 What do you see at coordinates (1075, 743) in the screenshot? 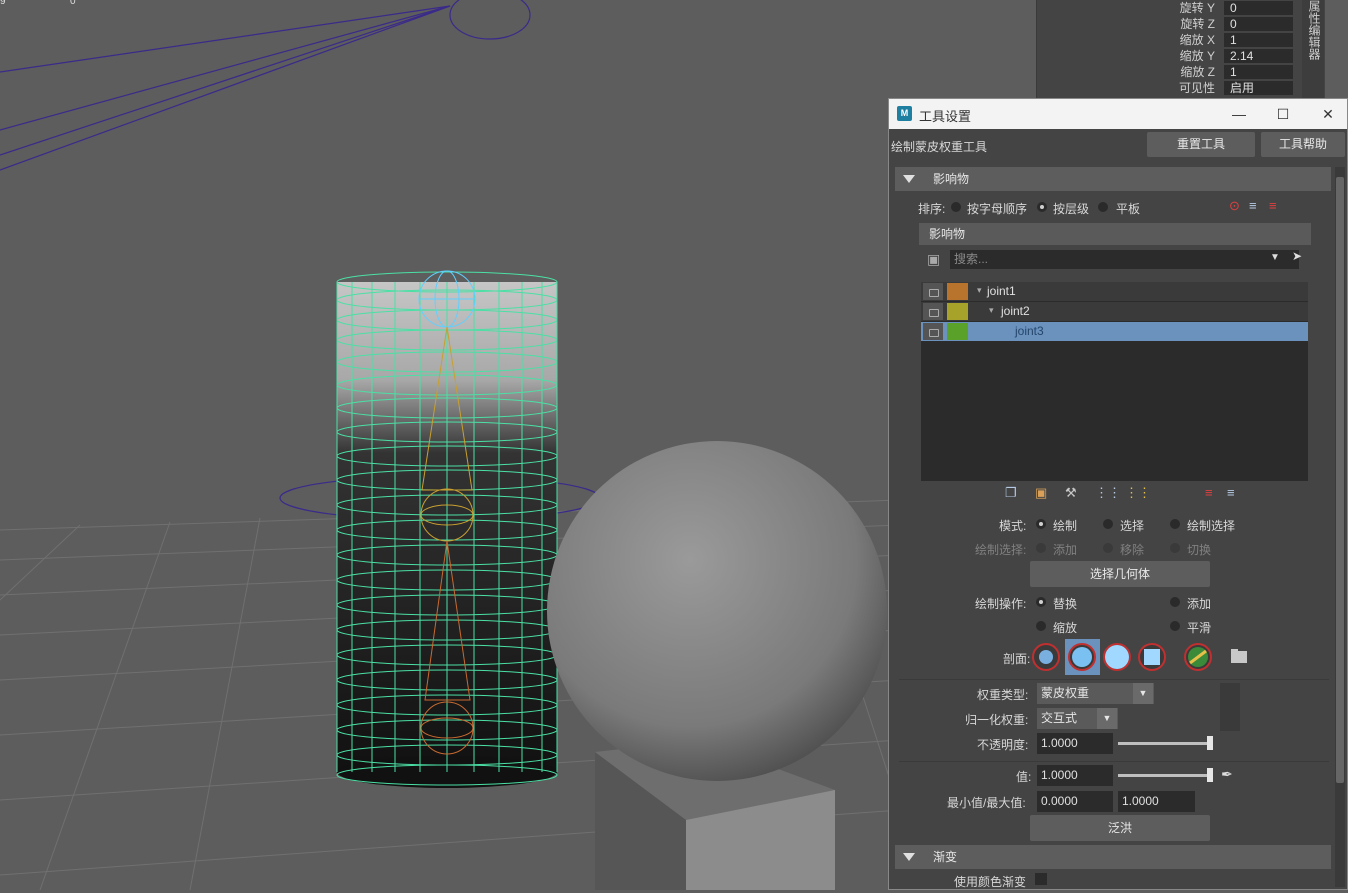
I see `opacity-input: 1.0000` at bounding box center [1075, 743].